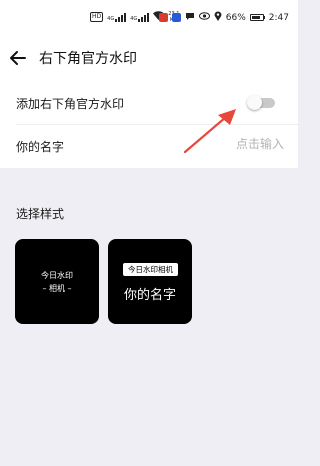 Image resolution: width=320 pixels, height=466 pixels. I want to click on card-1-line-1: 今日水印, so click(57, 275).